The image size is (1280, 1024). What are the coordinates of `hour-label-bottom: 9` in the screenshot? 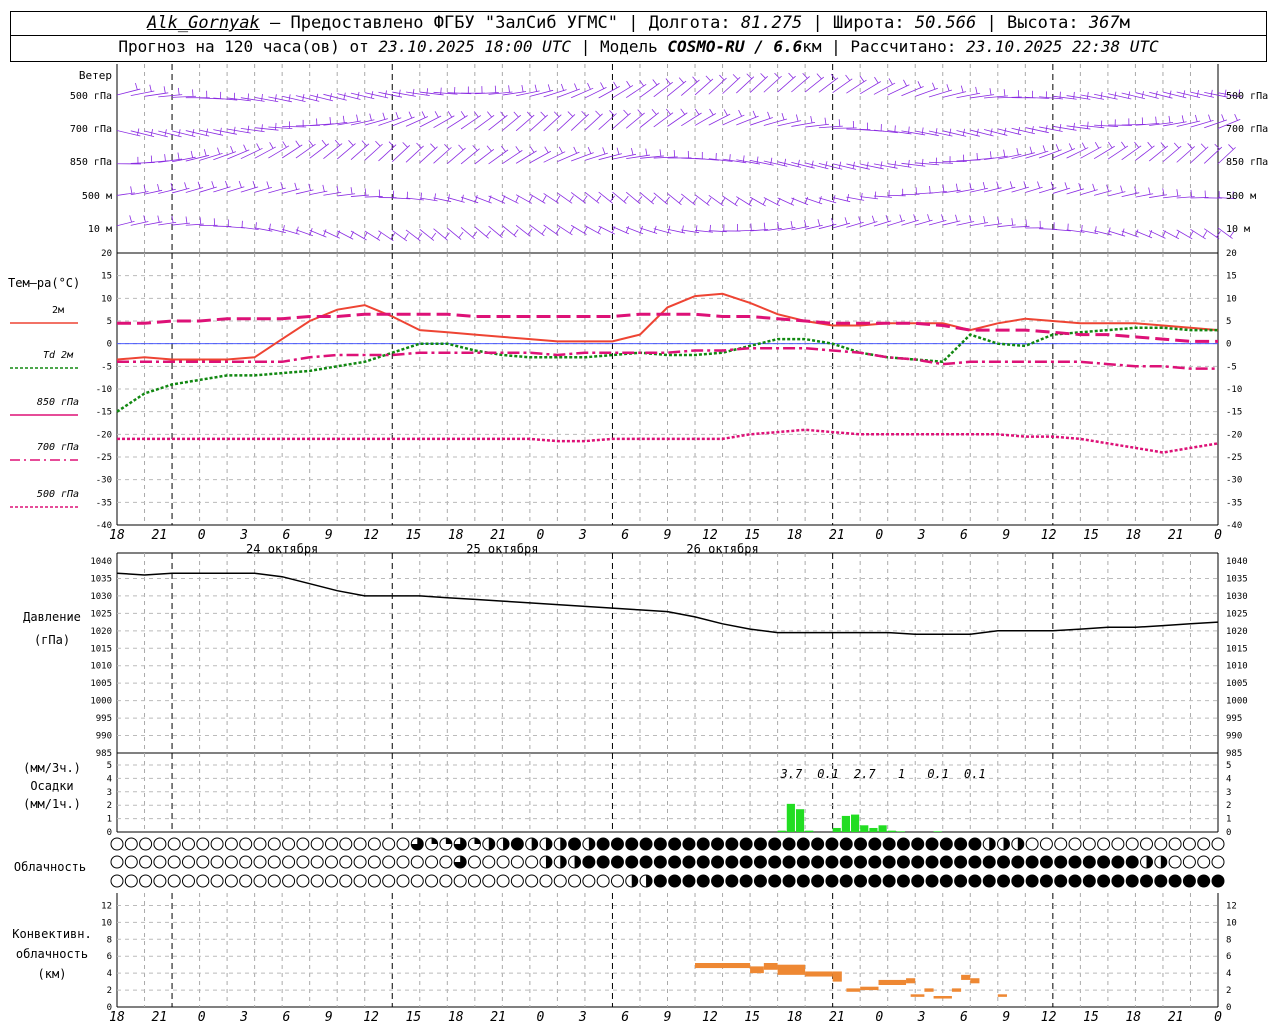 It's located at (1006, 1017).